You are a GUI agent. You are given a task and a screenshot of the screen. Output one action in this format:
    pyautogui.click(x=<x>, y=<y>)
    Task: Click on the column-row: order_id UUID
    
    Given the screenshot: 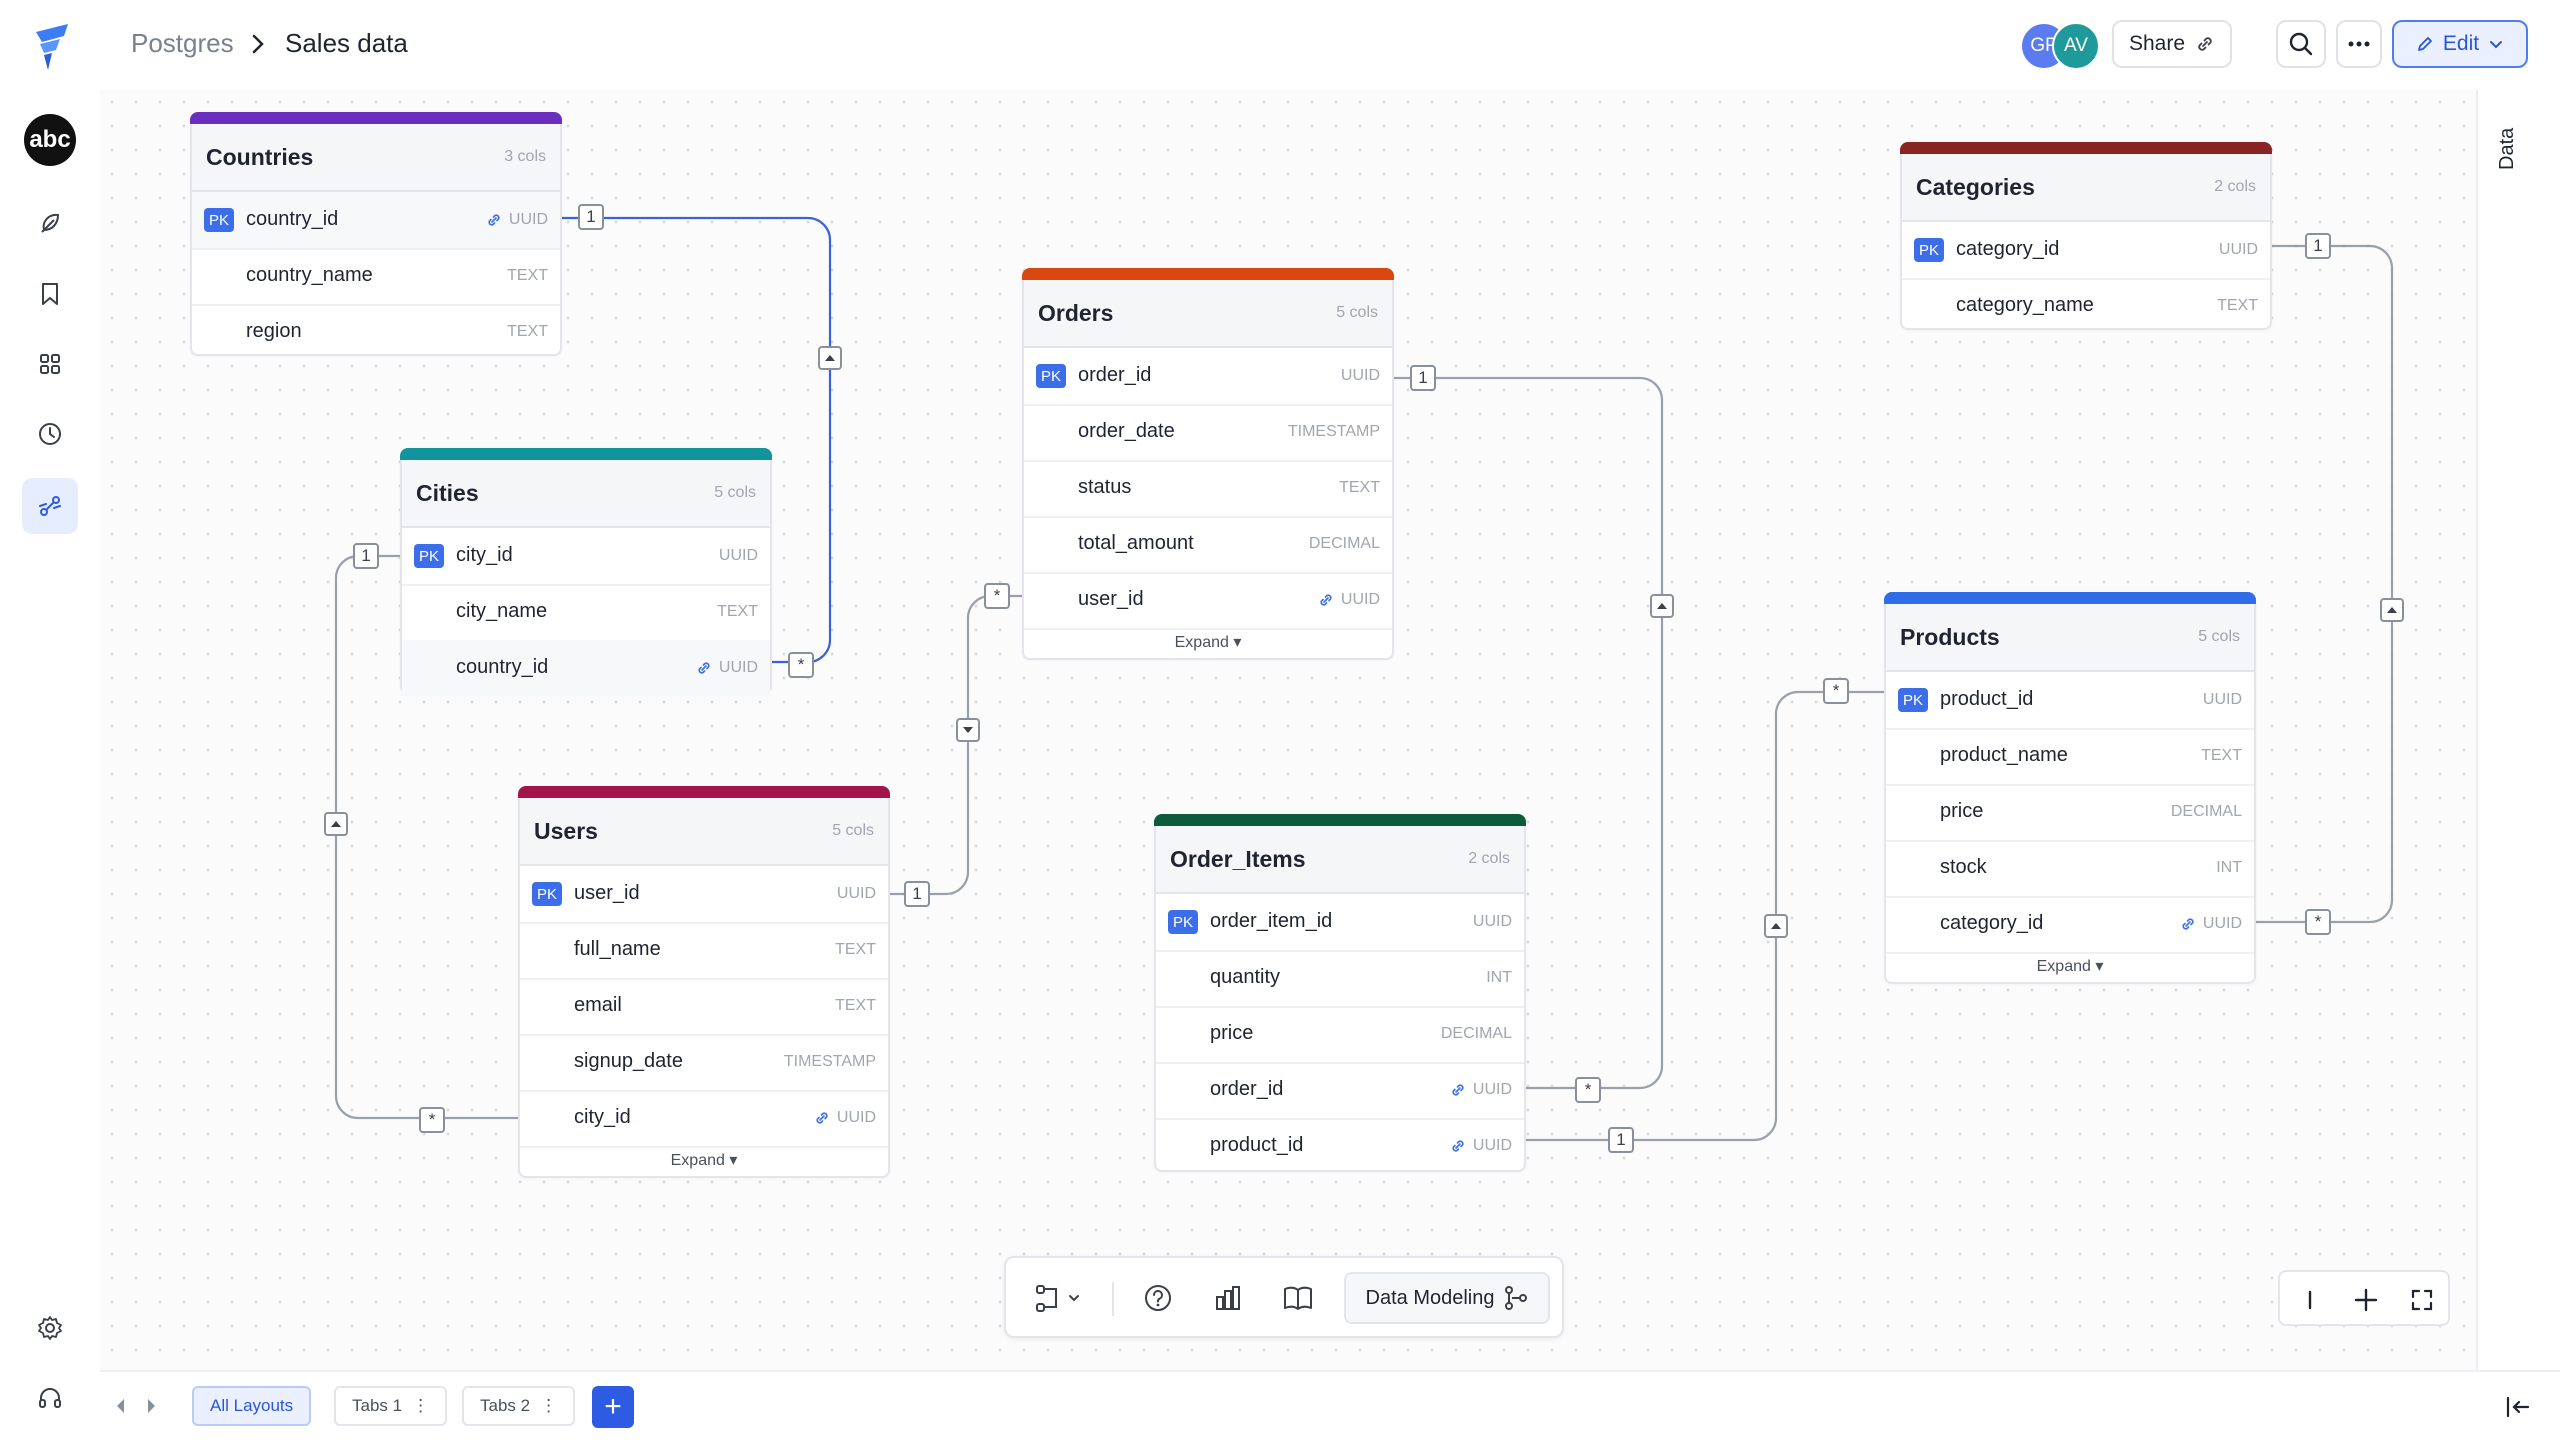 What is the action you would take?
    pyautogui.click(x=1340, y=1091)
    